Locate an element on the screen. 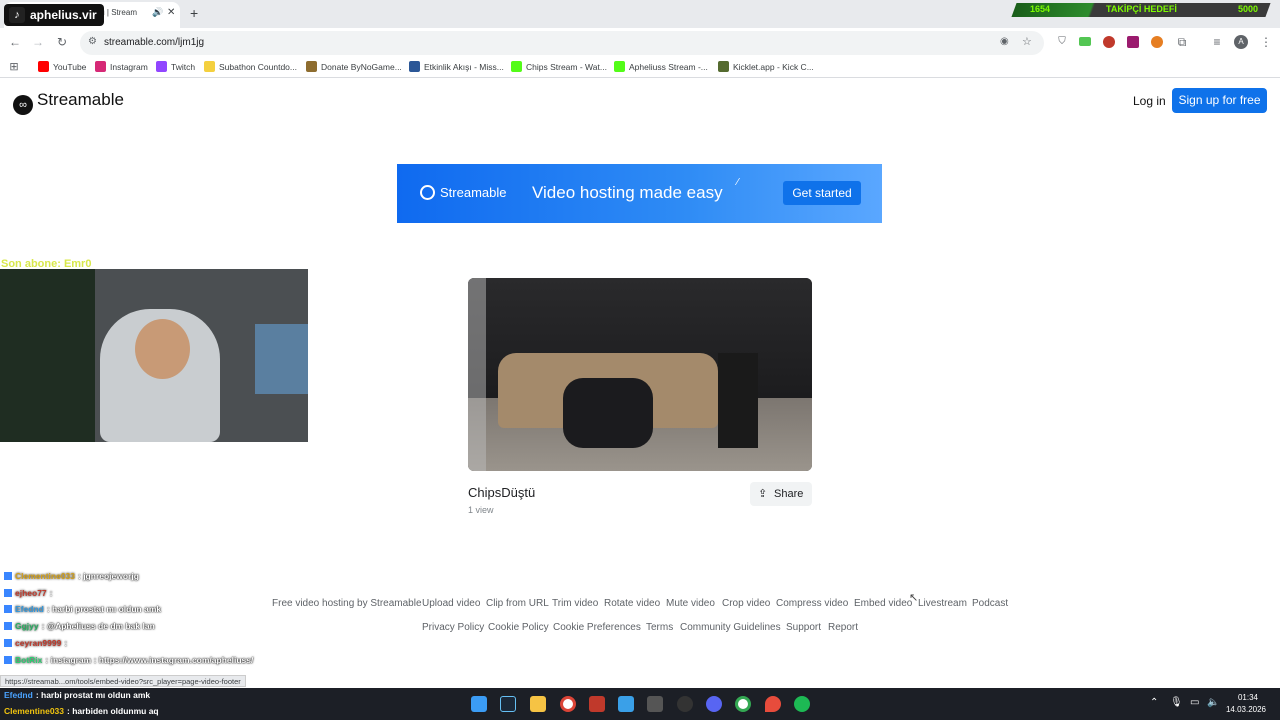  eye-off-icon: ◉ is located at coordinates (1004, 41).